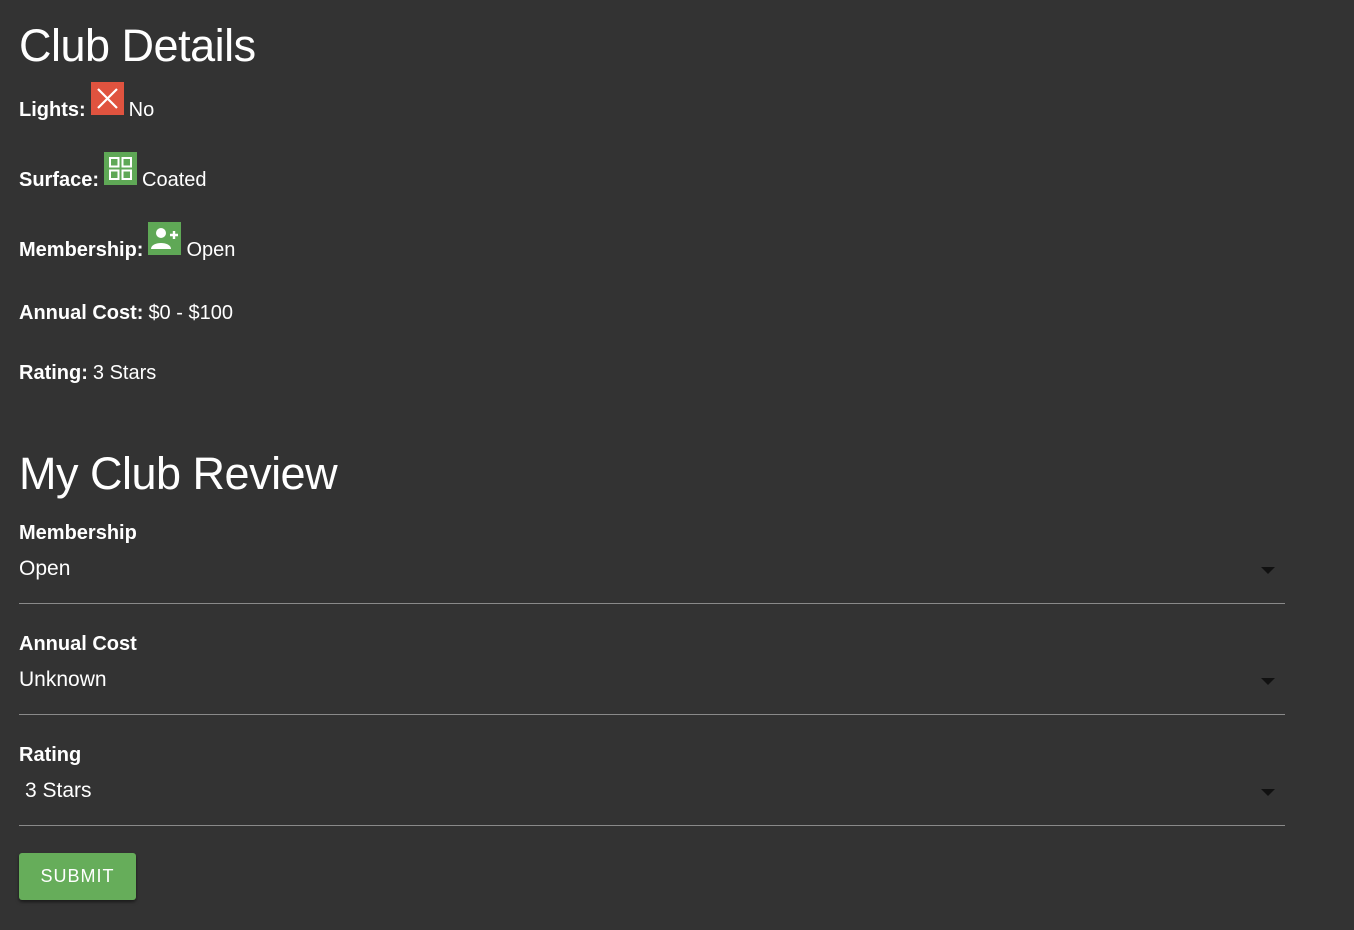 Image resolution: width=1354 pixels, height=930 pixels. What do you see at coordinates (53, 373) in the screenshot?
I see `rating-label: Rating:` at bounding box center [53, 373].